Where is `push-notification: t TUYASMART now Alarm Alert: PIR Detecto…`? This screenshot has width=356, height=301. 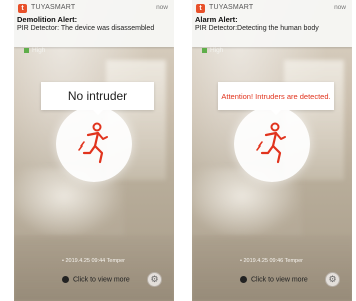 push-notification: t TUYASMART now Alarm Alert: PIR Detecto… is located at coordinates (272, 23).